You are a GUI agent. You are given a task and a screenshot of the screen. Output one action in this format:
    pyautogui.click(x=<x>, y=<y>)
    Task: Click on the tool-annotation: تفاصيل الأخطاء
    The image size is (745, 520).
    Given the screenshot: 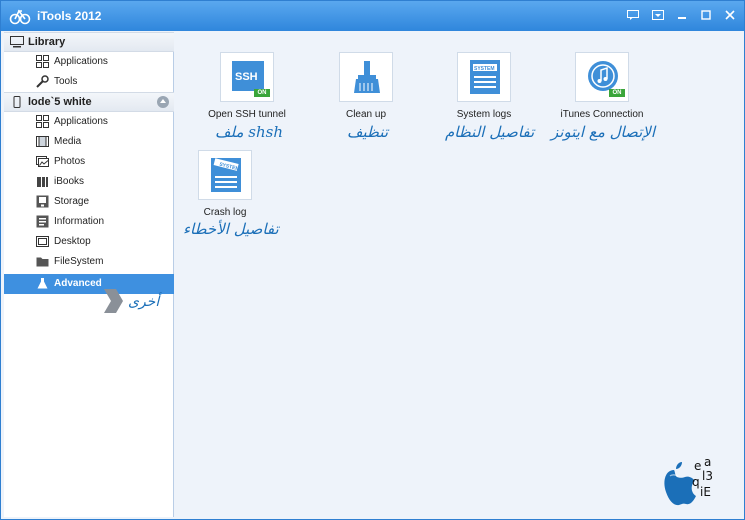 What is the action you would take?
    pyautogui.click(x=231, y=229)
    